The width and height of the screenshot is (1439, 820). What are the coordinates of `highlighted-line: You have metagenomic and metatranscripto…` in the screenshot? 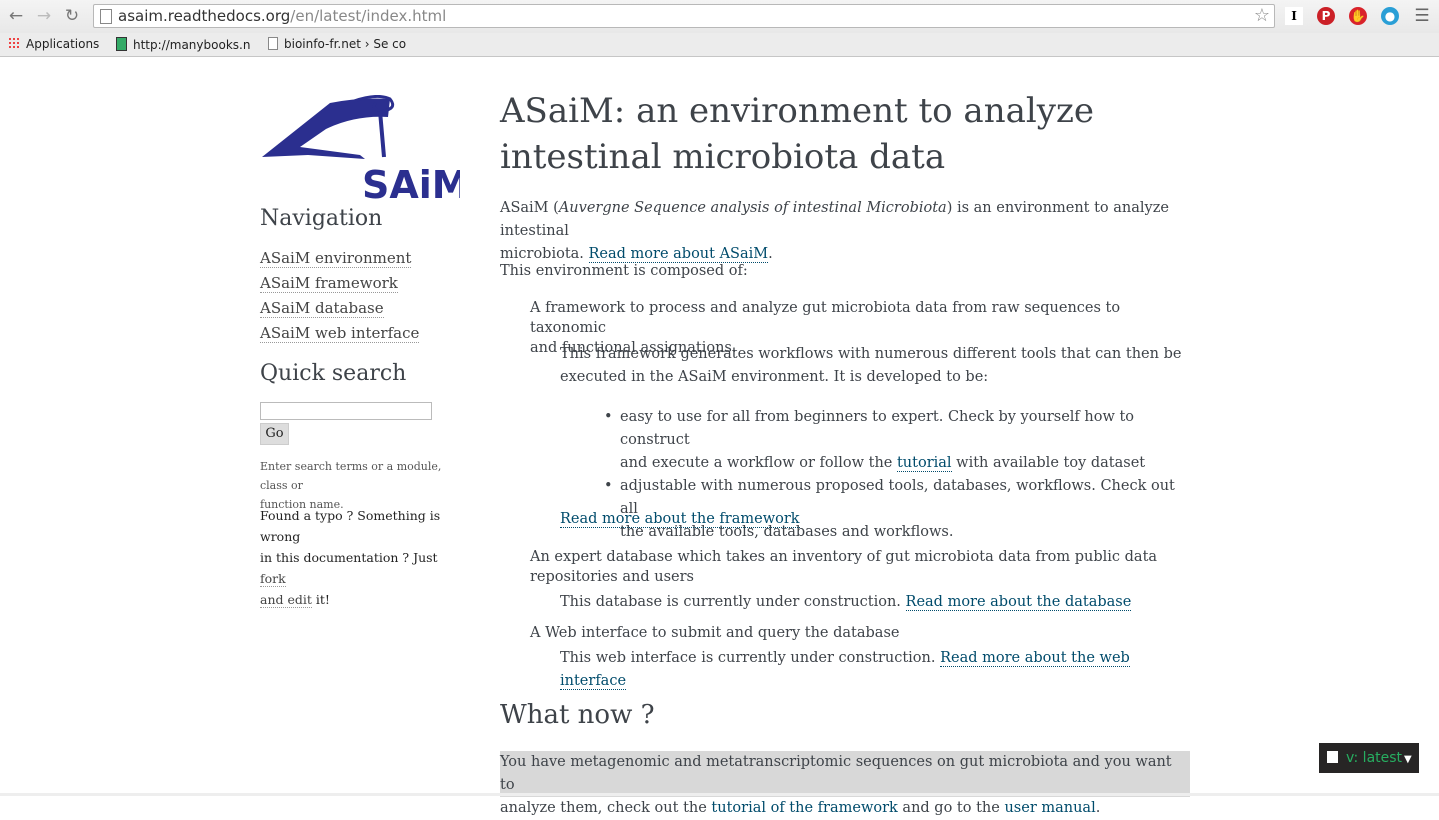 It's located at (845, 774).